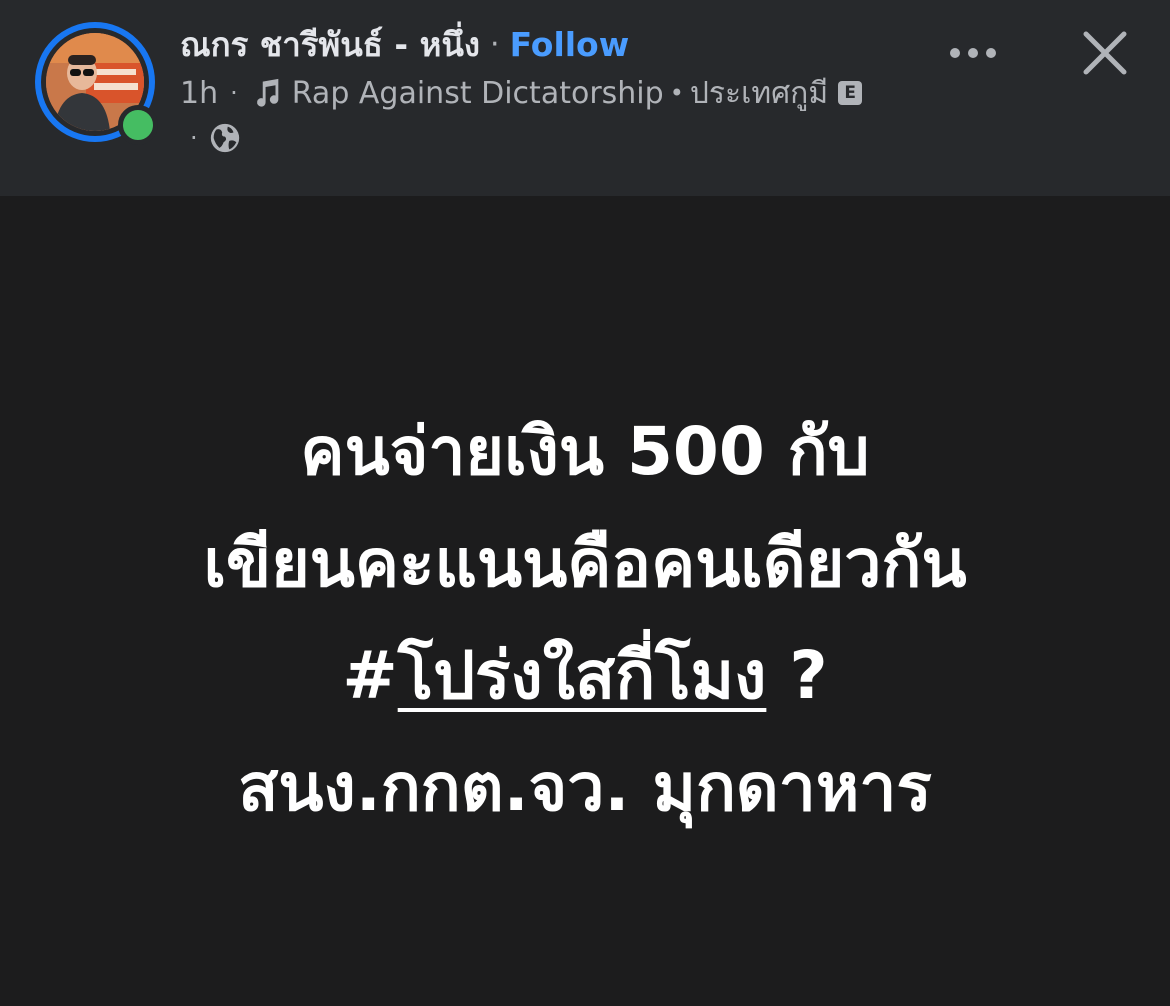 Image resolution: width=1170 pixels, height=1006 pixels. What do you see at coordinates (570, 44) in the screenshot?
I see `follow-button: Follow` at bounding box center [570, 44].